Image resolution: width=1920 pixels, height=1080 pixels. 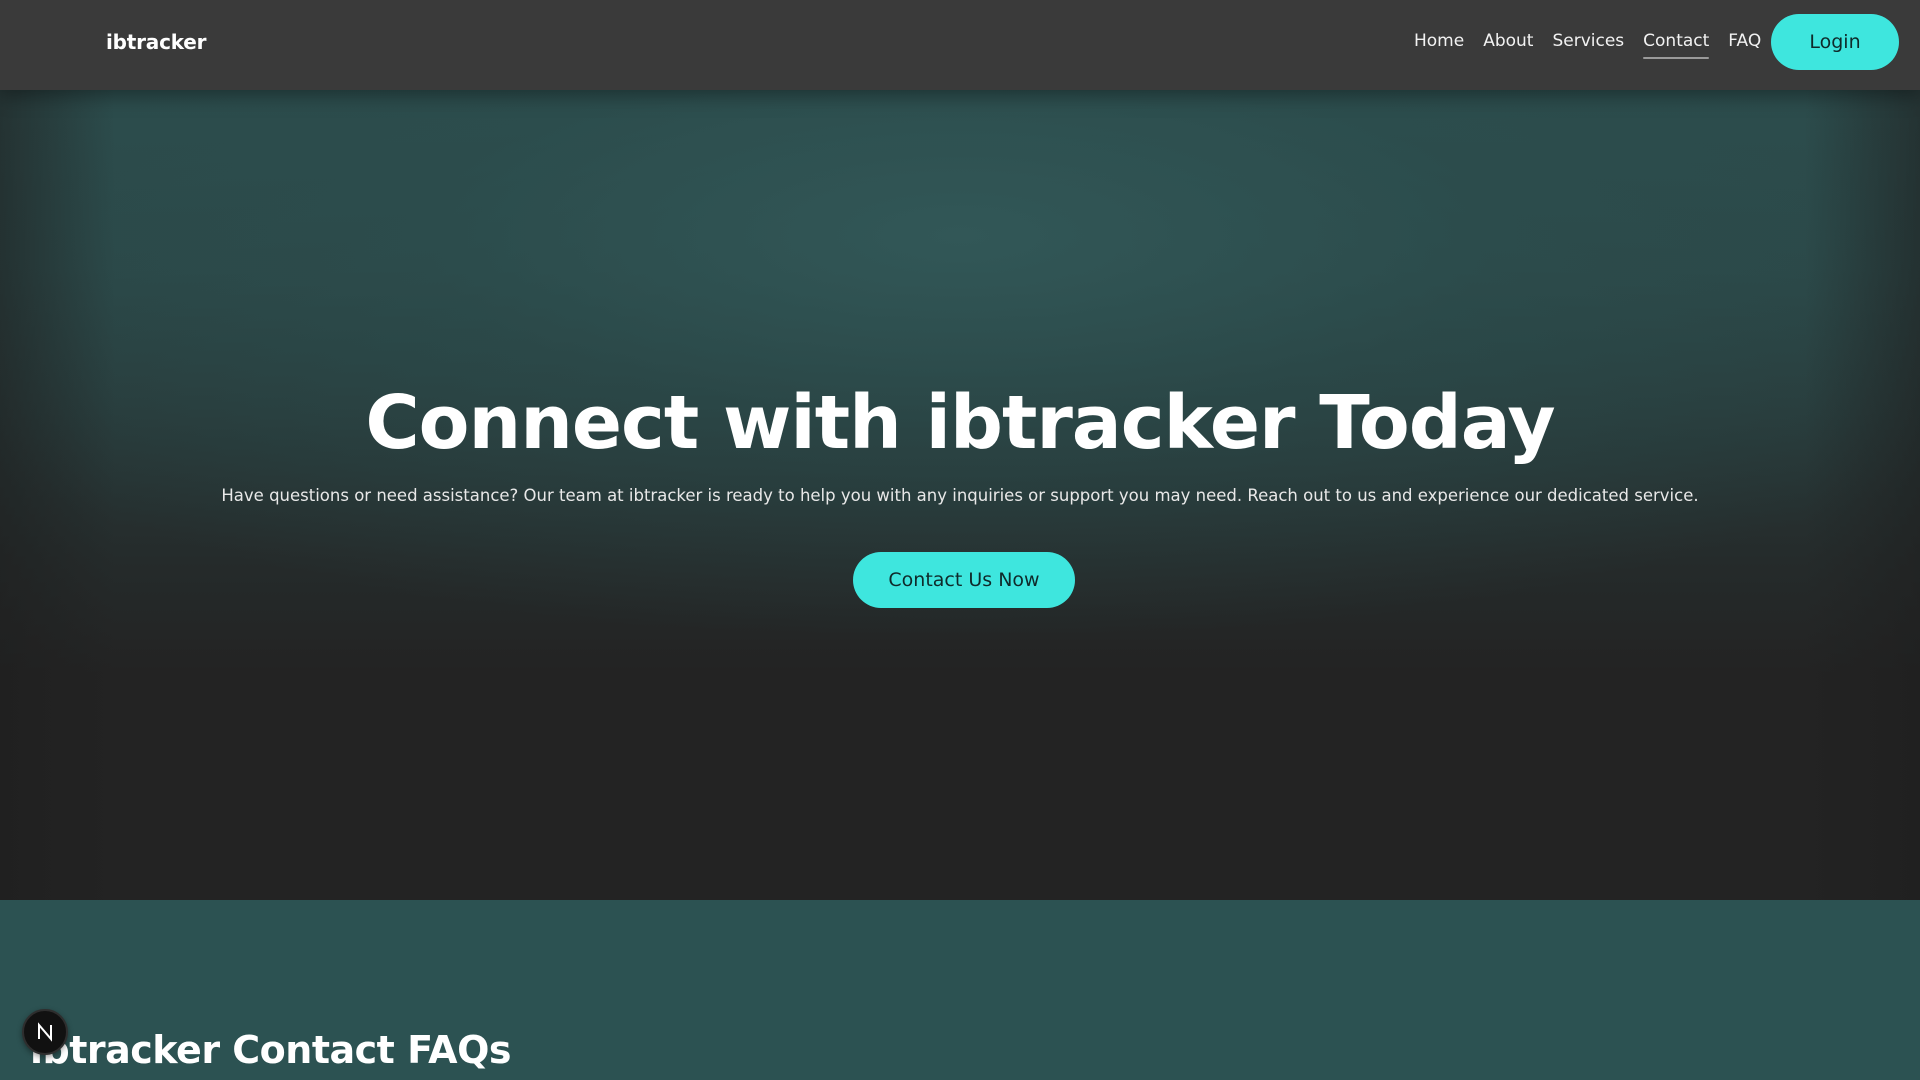 I want to click on nav-link-faq: FAQ, so click(x=1744, y=41).